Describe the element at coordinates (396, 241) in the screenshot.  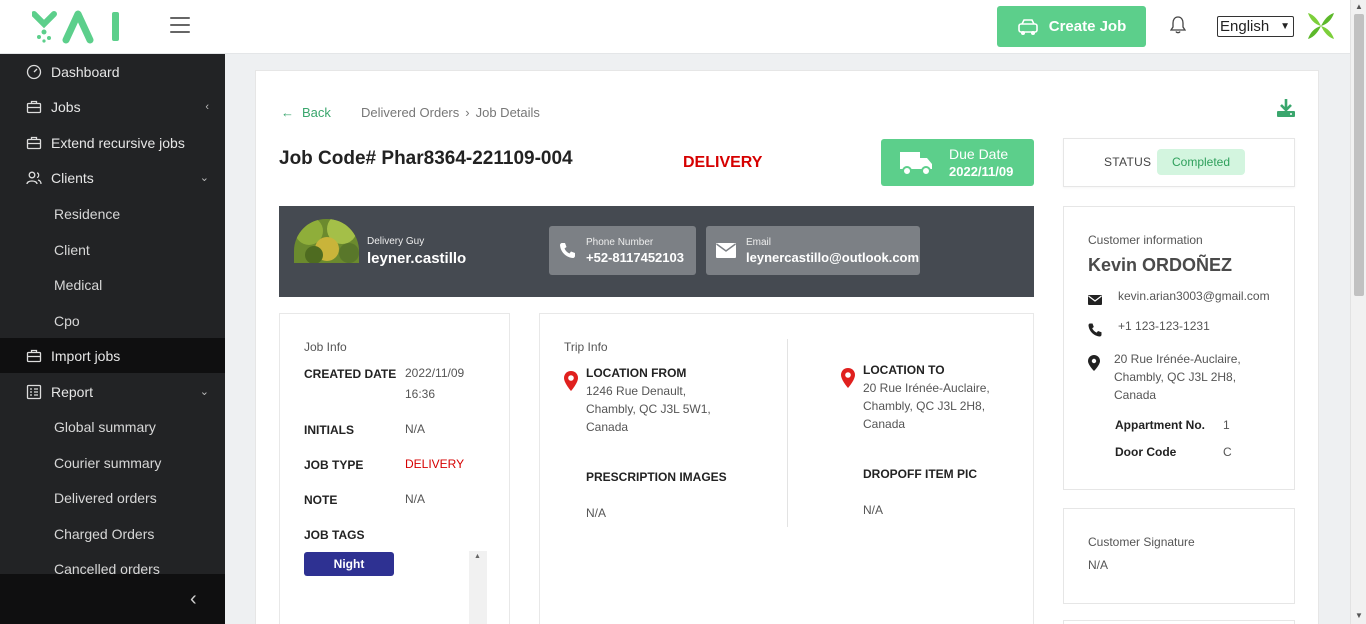
I see `delivery-guy-label: Delivery Guy` at that location.